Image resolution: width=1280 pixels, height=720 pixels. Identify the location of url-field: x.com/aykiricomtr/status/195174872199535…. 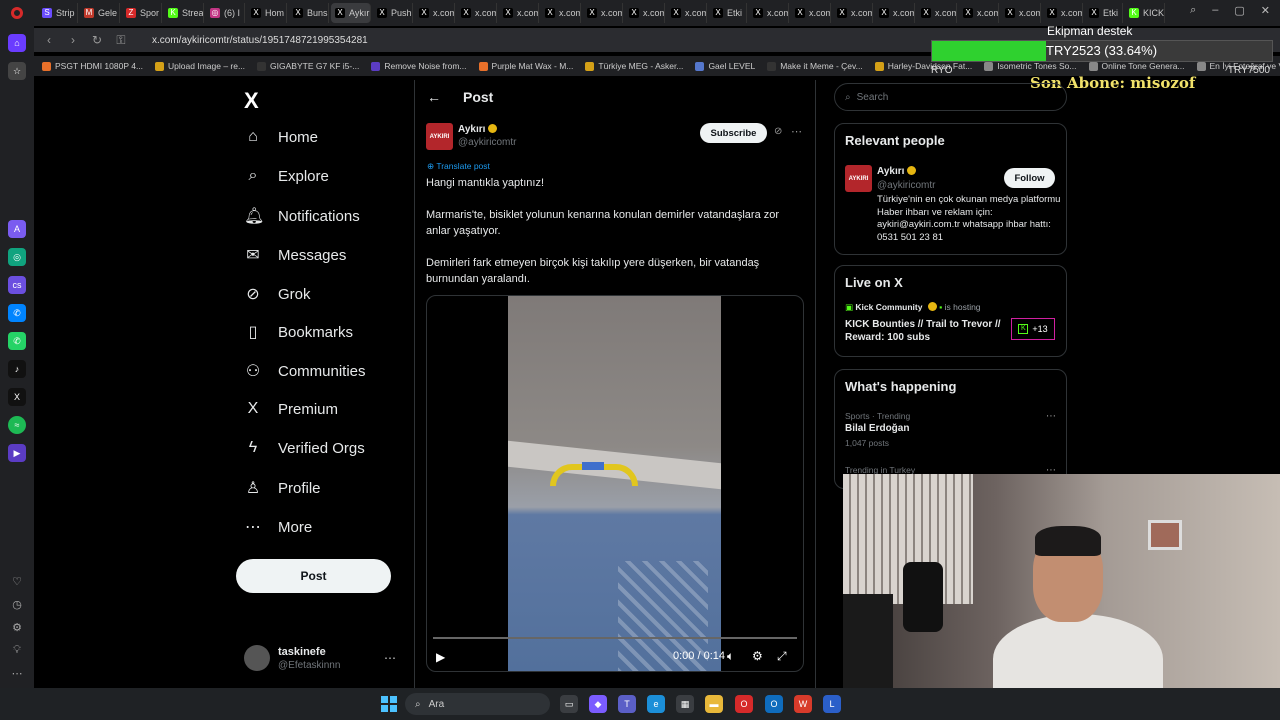
(260, 40).